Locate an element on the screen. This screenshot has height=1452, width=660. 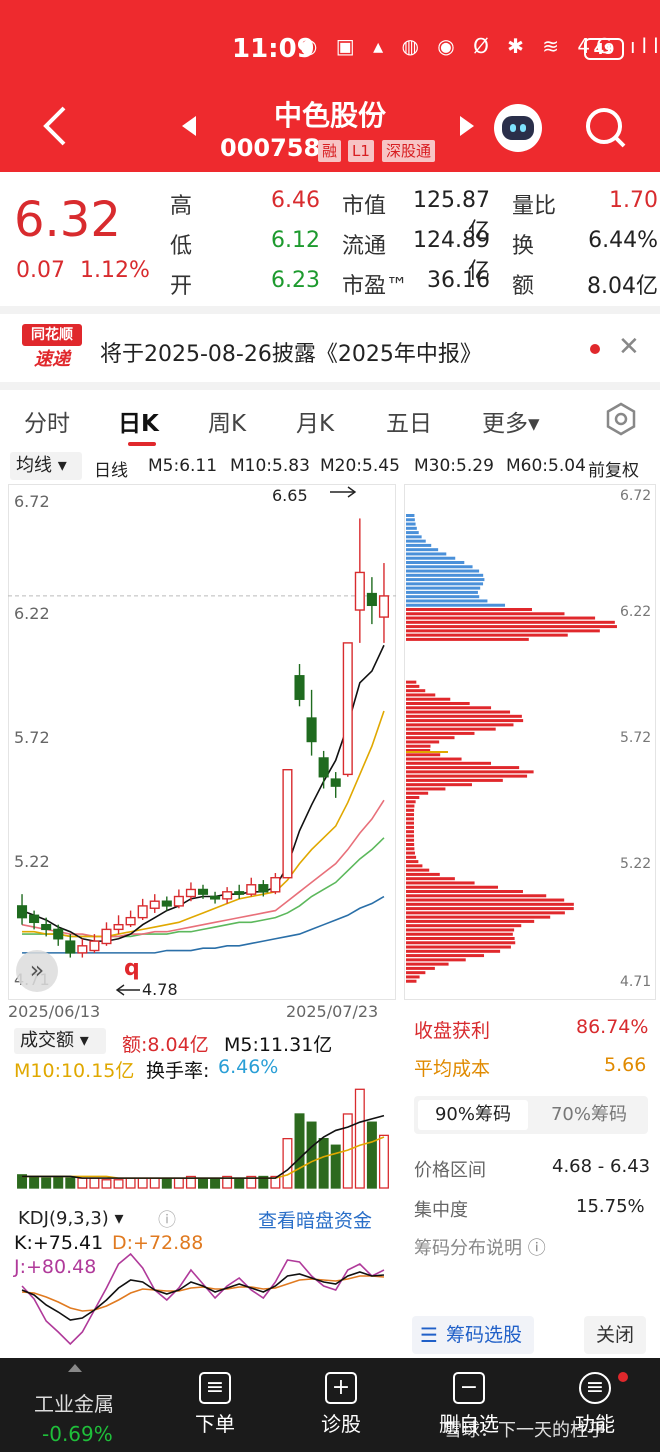
order-button: ≡ 下单 is located at coordinates (215, 1405).